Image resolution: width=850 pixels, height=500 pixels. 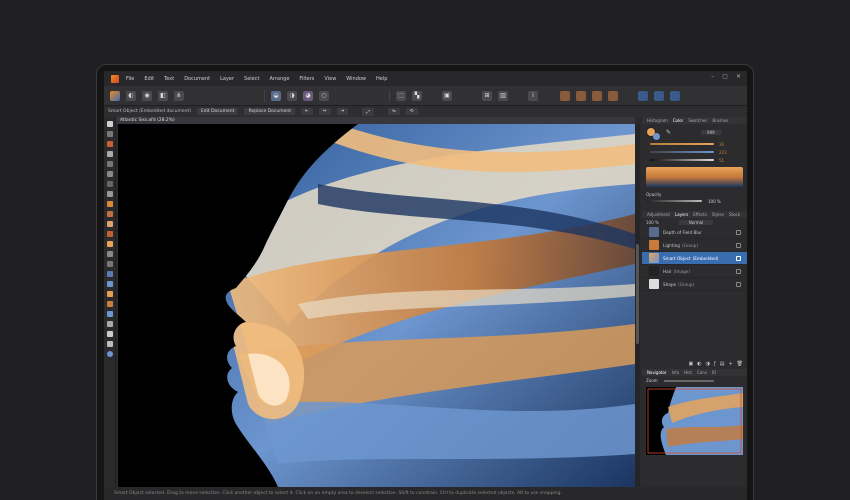 I want to click on paint-brush-tool-icon, so click(x=109, y=204).